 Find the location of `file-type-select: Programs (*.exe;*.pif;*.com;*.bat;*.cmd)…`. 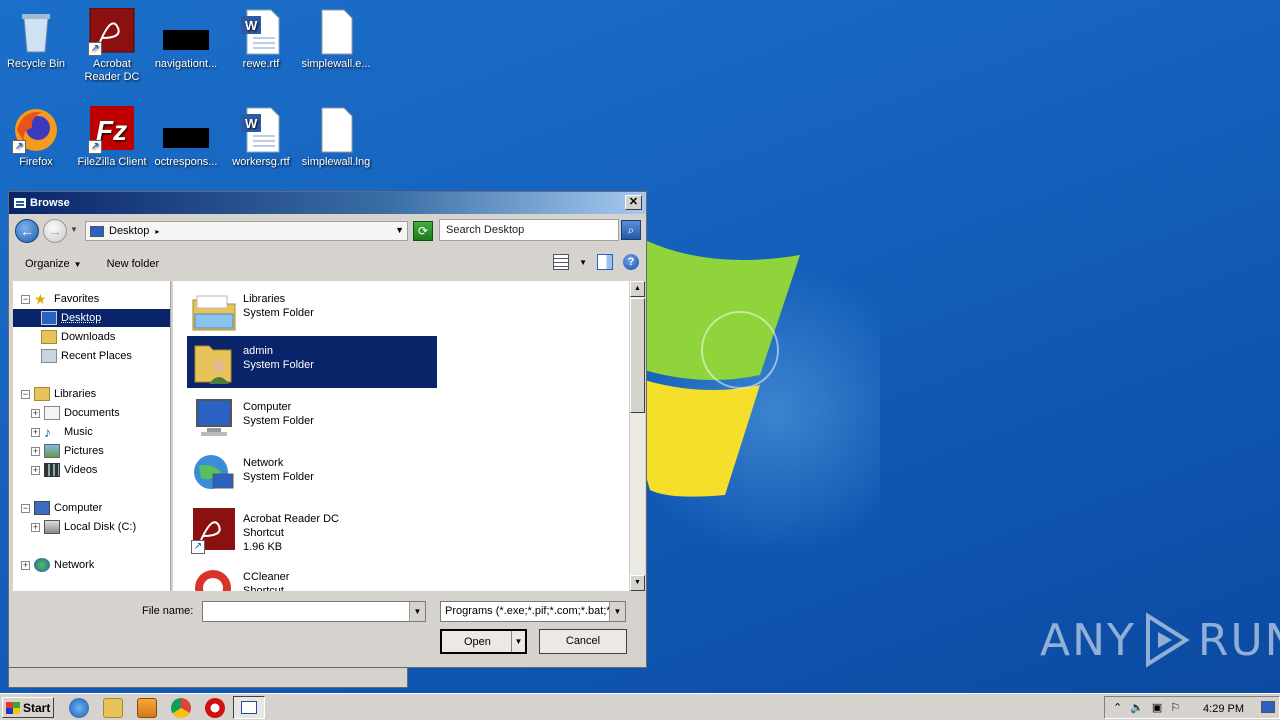

file-type-select: Programs (*.exe;*.pif;*.com;*.bat;*.cmd)… is located at coordinates (533, 611).